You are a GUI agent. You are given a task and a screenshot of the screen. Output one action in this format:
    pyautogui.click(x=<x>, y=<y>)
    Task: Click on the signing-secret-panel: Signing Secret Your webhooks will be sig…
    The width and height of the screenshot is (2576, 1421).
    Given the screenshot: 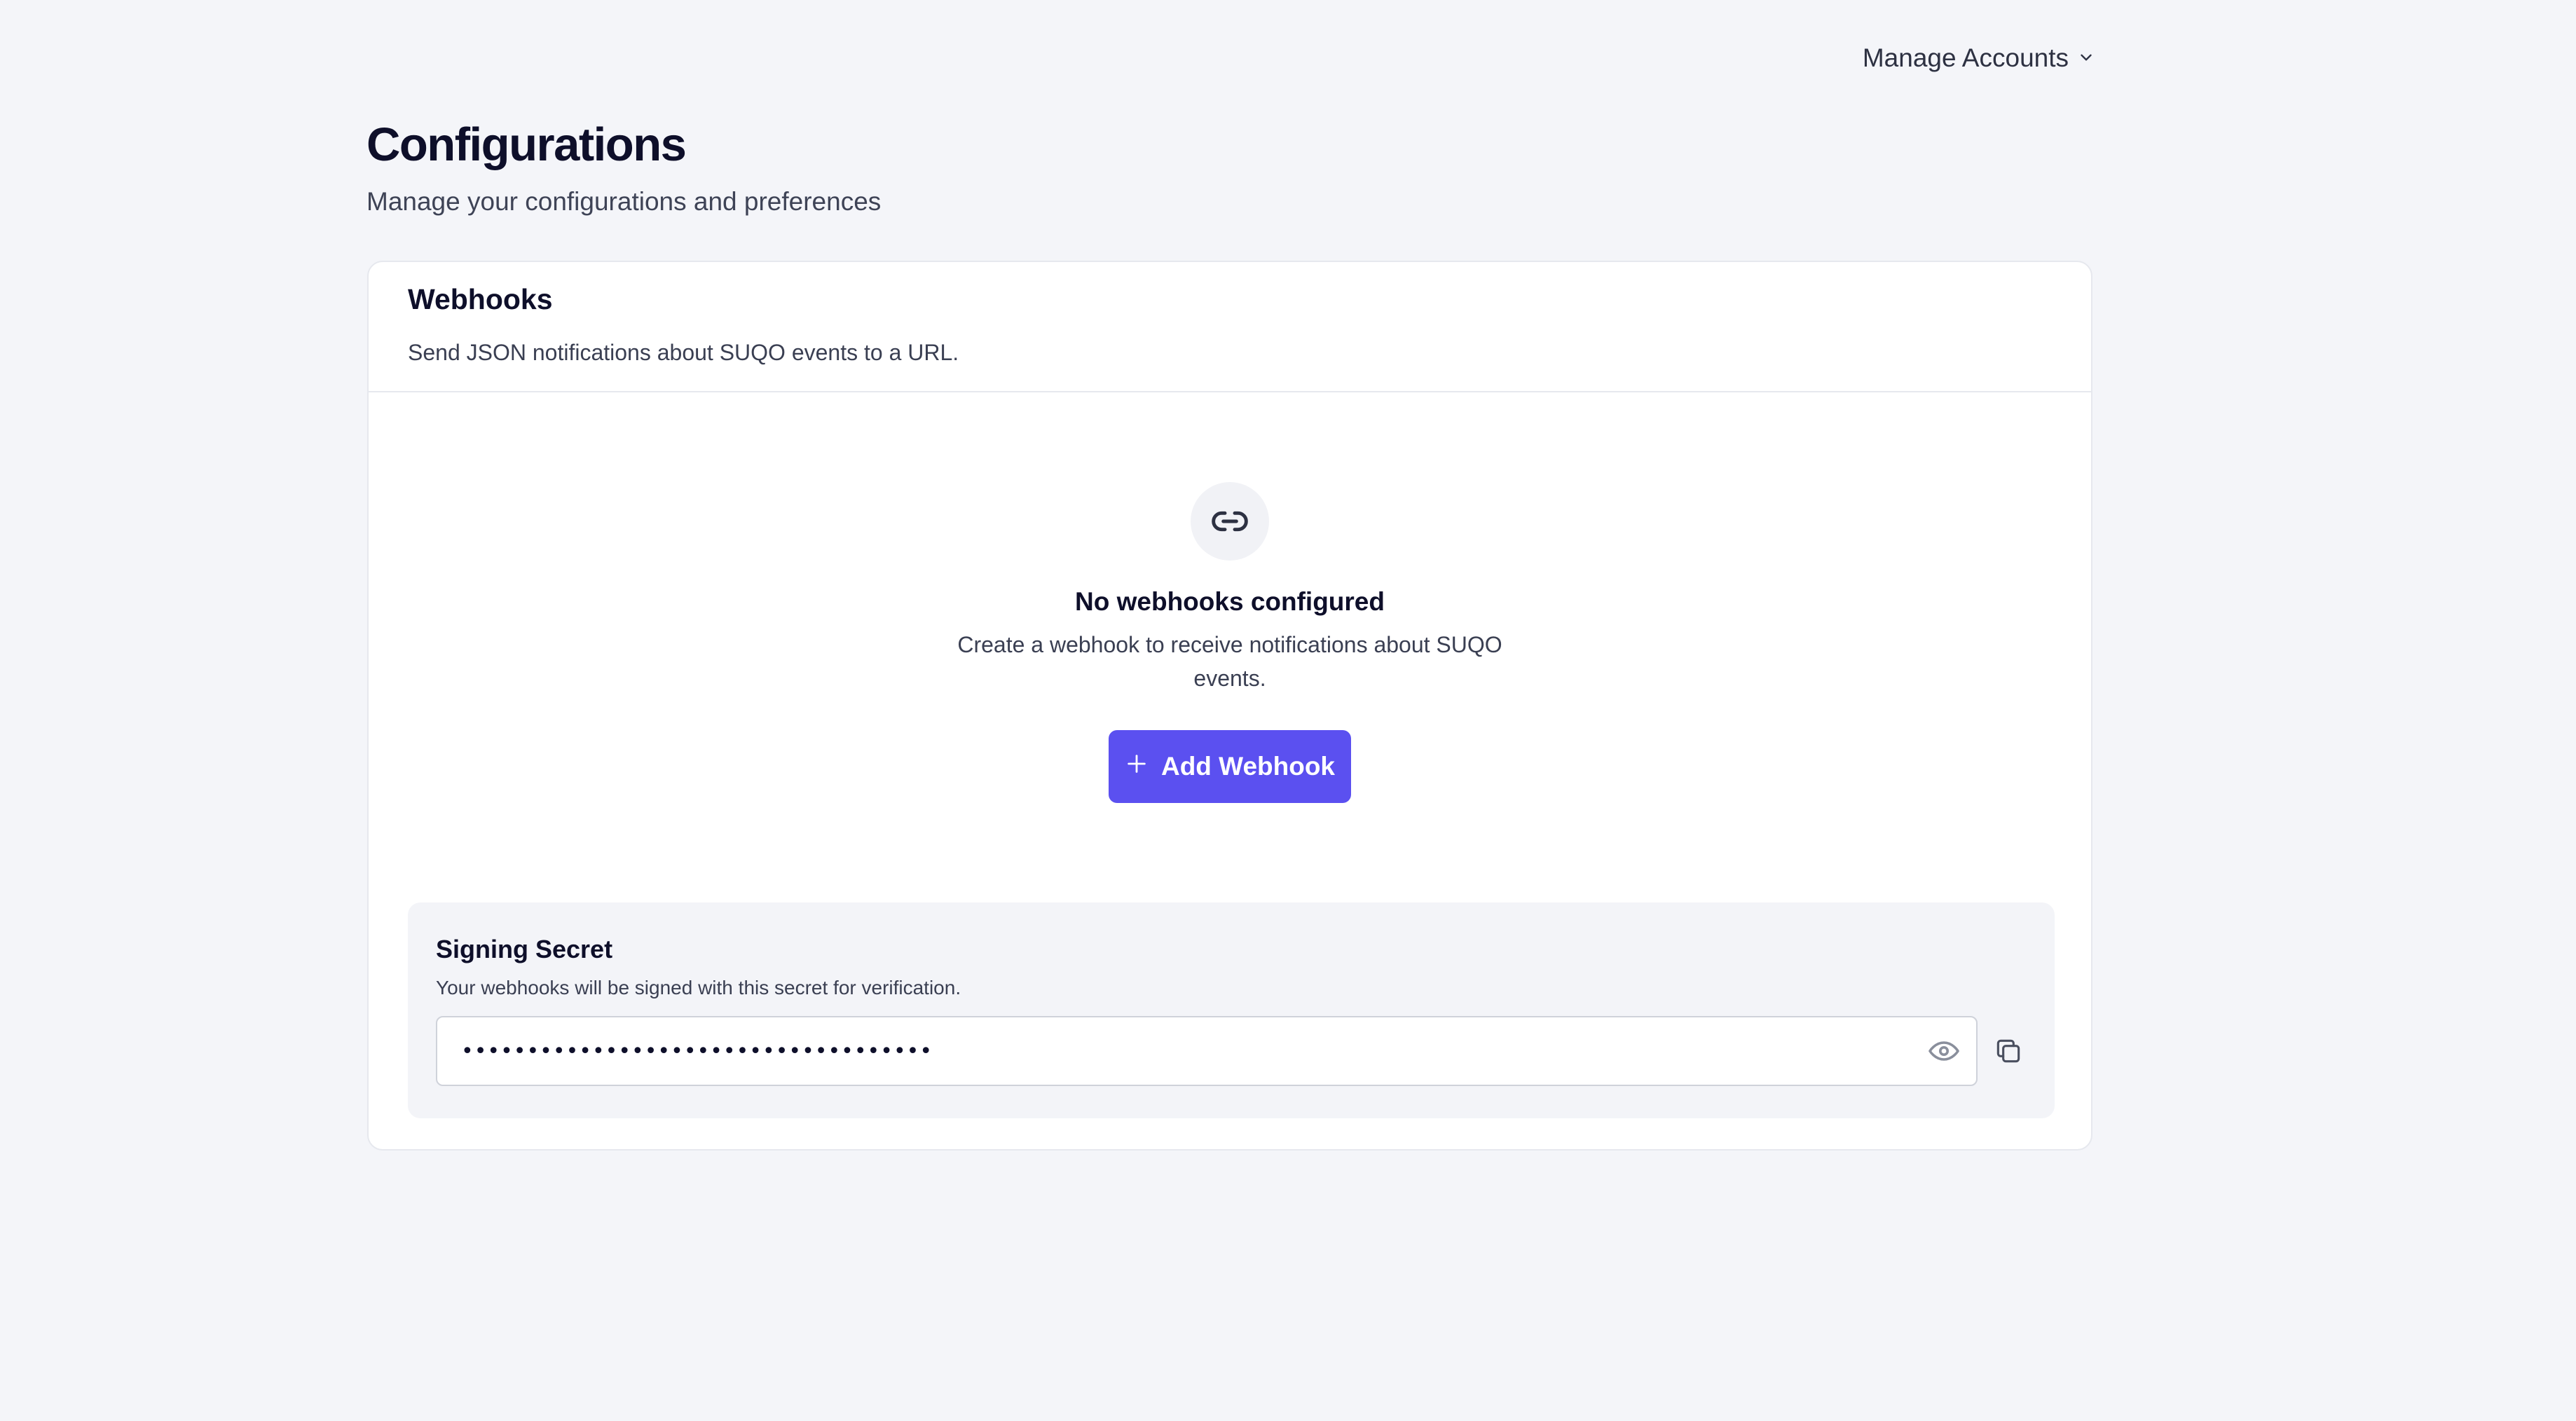 What is the action you would take?
    pyautogui.click(x=1232, y=1010)
    